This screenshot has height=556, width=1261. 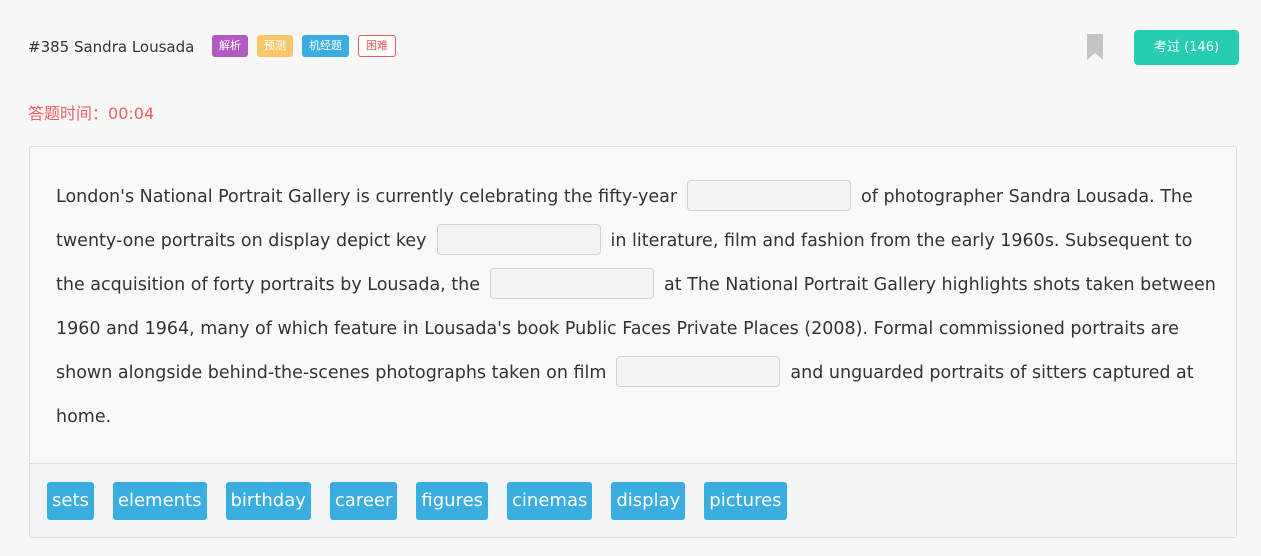 I want to click on tag-predict: 预测, so click(x=275, y=46).